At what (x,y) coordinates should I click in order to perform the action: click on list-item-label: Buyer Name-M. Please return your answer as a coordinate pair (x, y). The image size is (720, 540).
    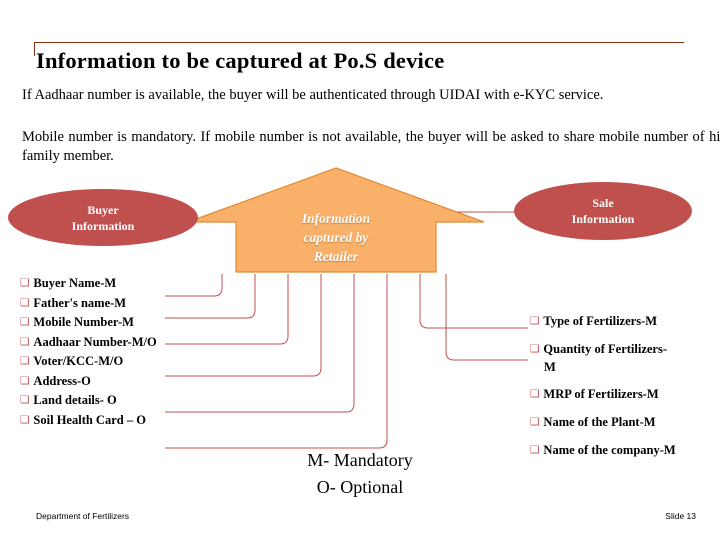
    Looking at the image, I should click on (75, 283).